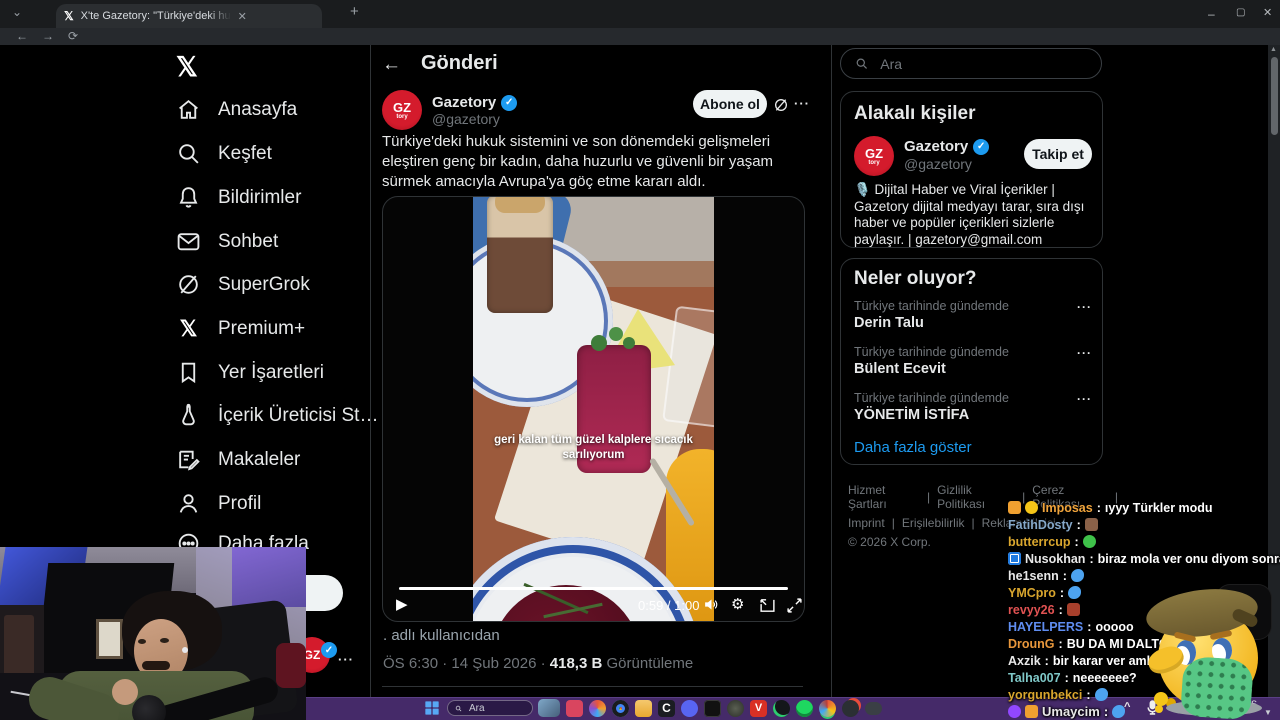 Image resolution: width=1280 pixels, height=720 pixels. Describe the element at coordinates (802, 103) in the screenshot. I see `tweet-more-icon: ···` at that location.